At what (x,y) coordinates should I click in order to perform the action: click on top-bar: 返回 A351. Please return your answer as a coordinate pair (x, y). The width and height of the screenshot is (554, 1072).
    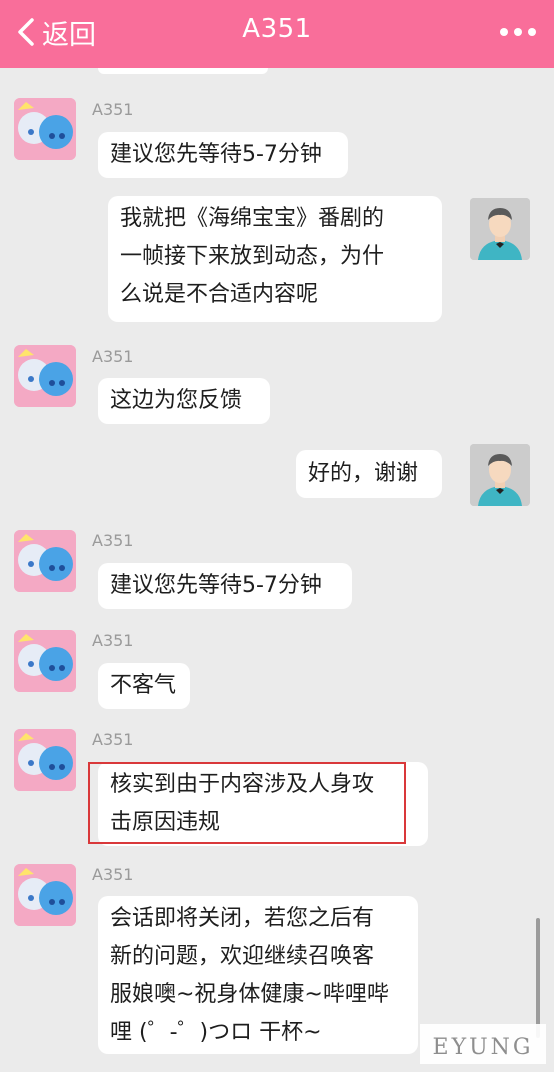
    Looking at the image, I should click on (277, 34).